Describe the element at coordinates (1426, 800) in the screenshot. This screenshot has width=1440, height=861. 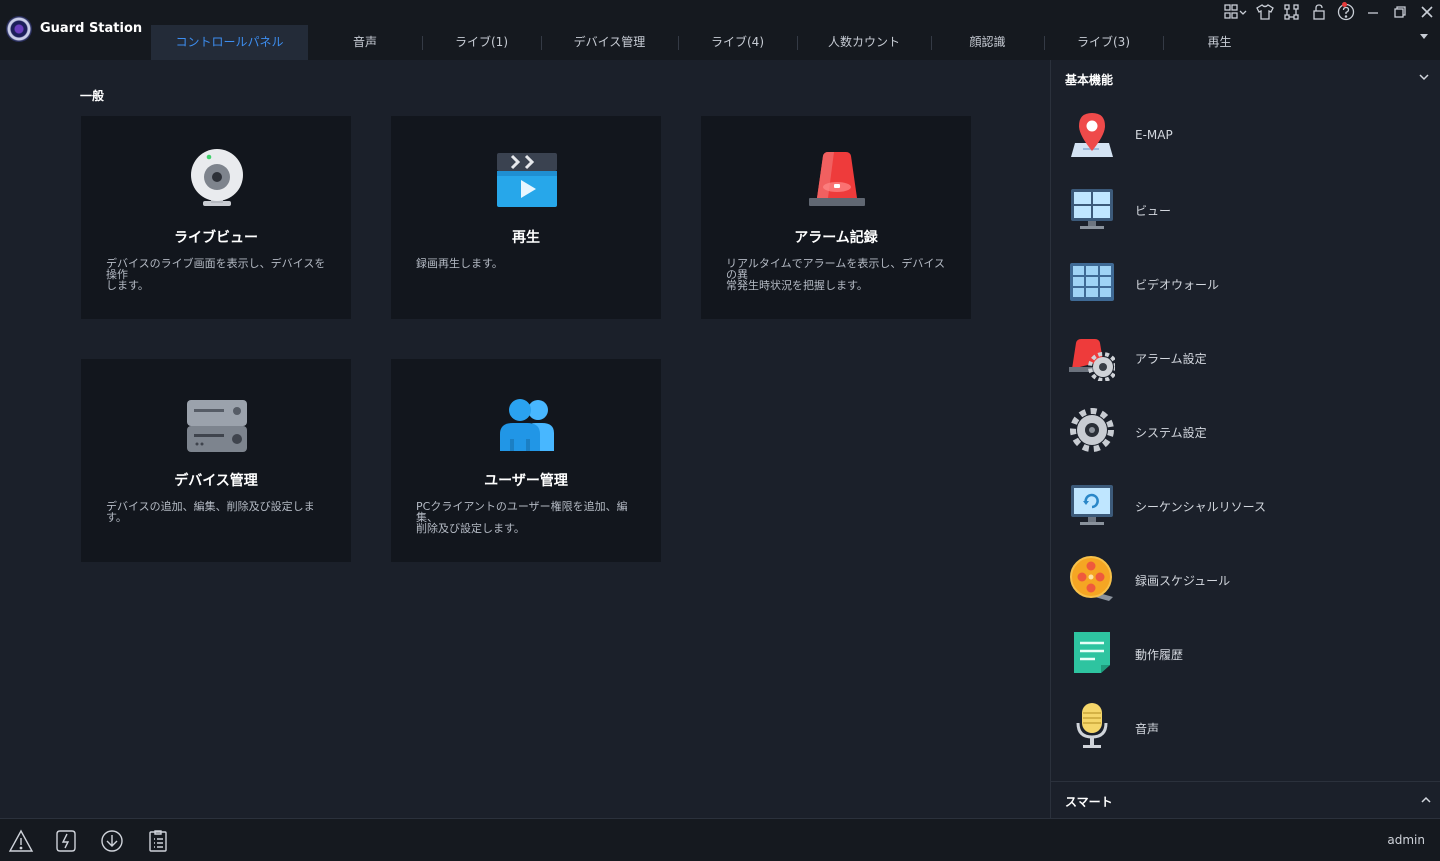
I see `expand-chevron-up-icon` at that location.